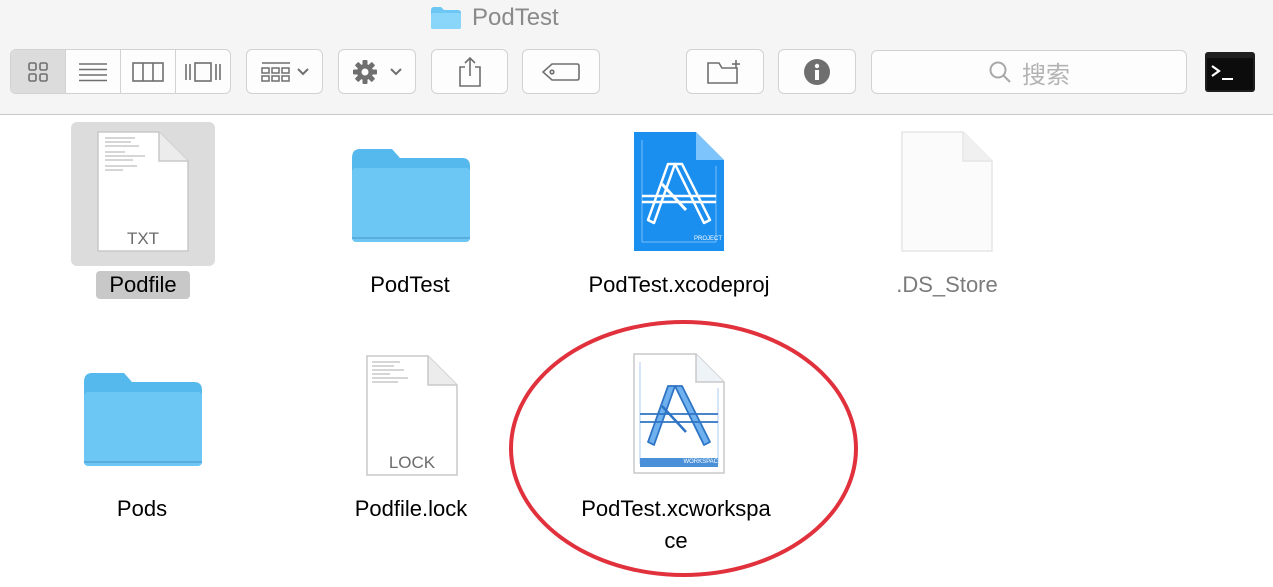 This screenshot has width=1273, height=587. I want to click on file-item-podfile-lock: LOCK, so click(412, 418).